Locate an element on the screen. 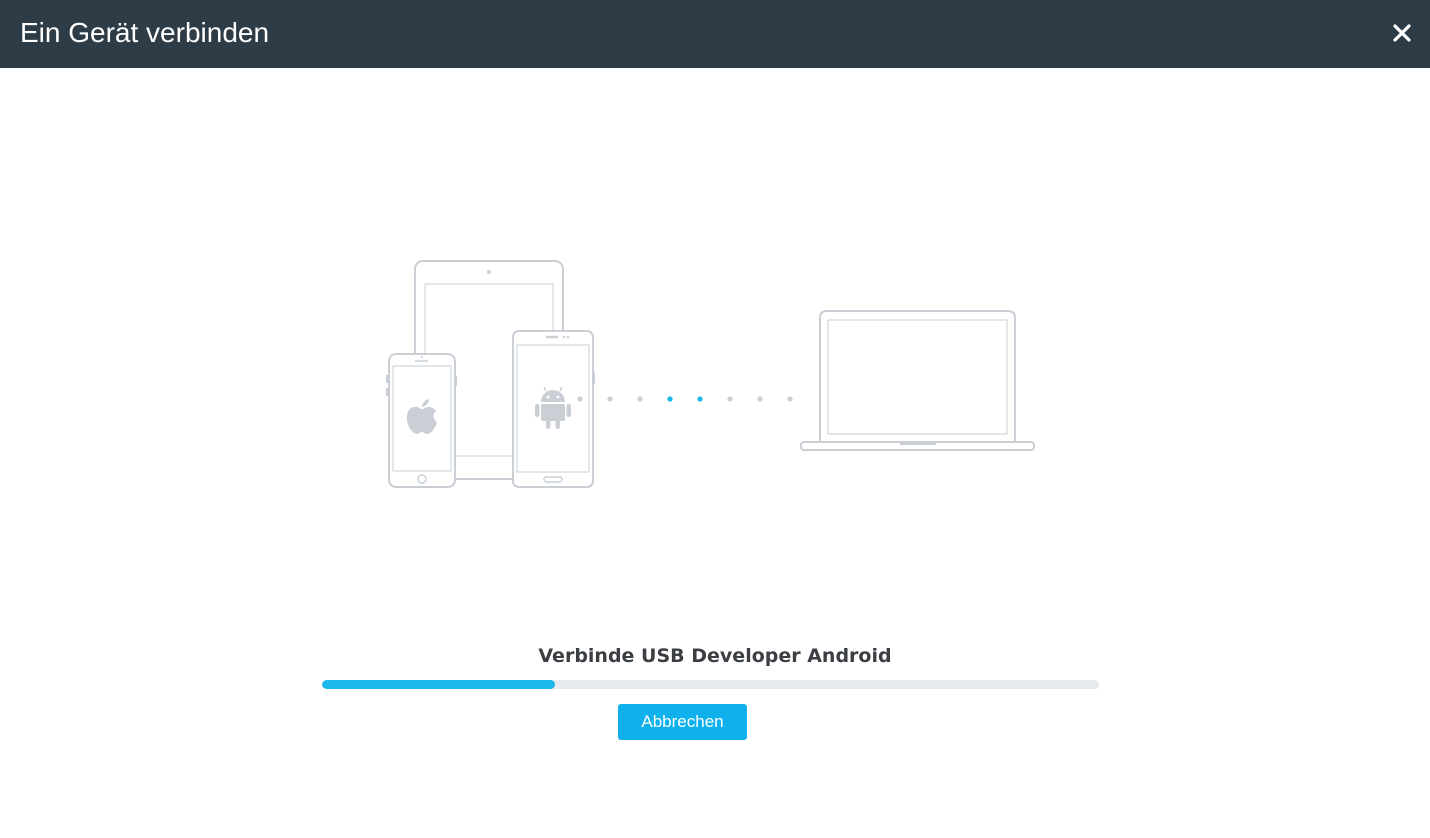  device-connection-illustration is located at coordinates (710, 374).